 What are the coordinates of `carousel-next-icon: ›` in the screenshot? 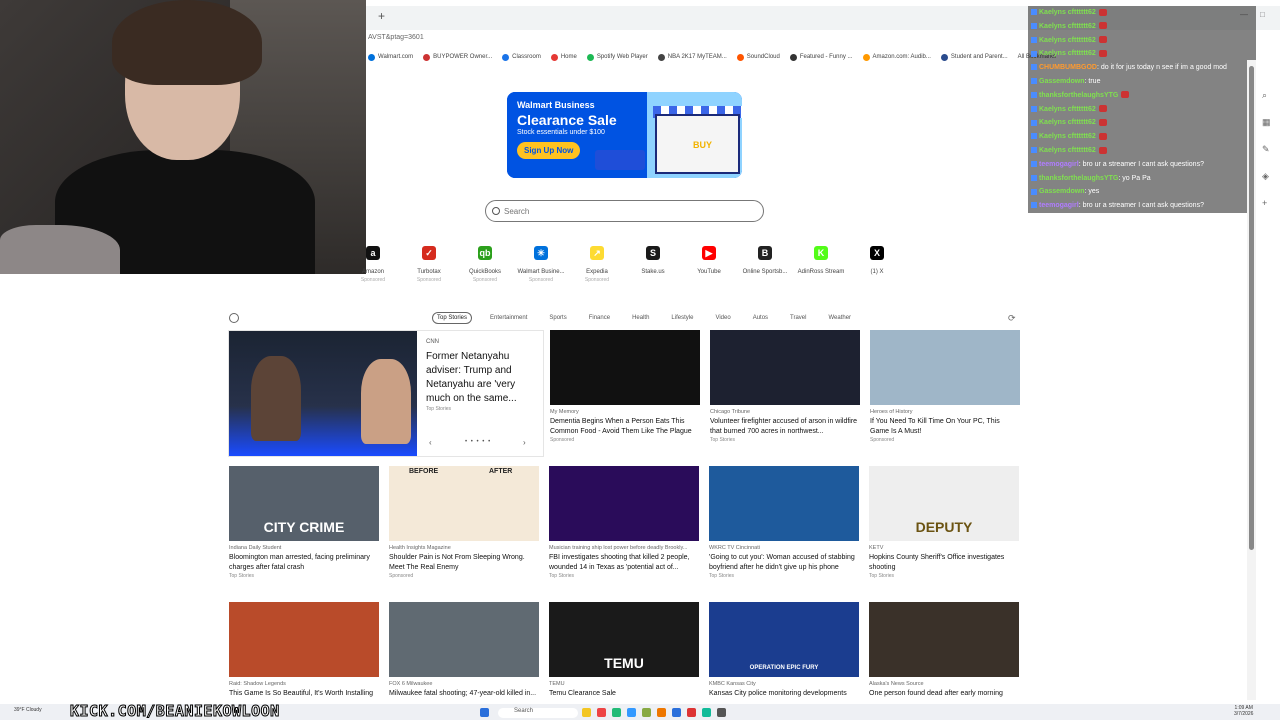 It's located at (524, 442).